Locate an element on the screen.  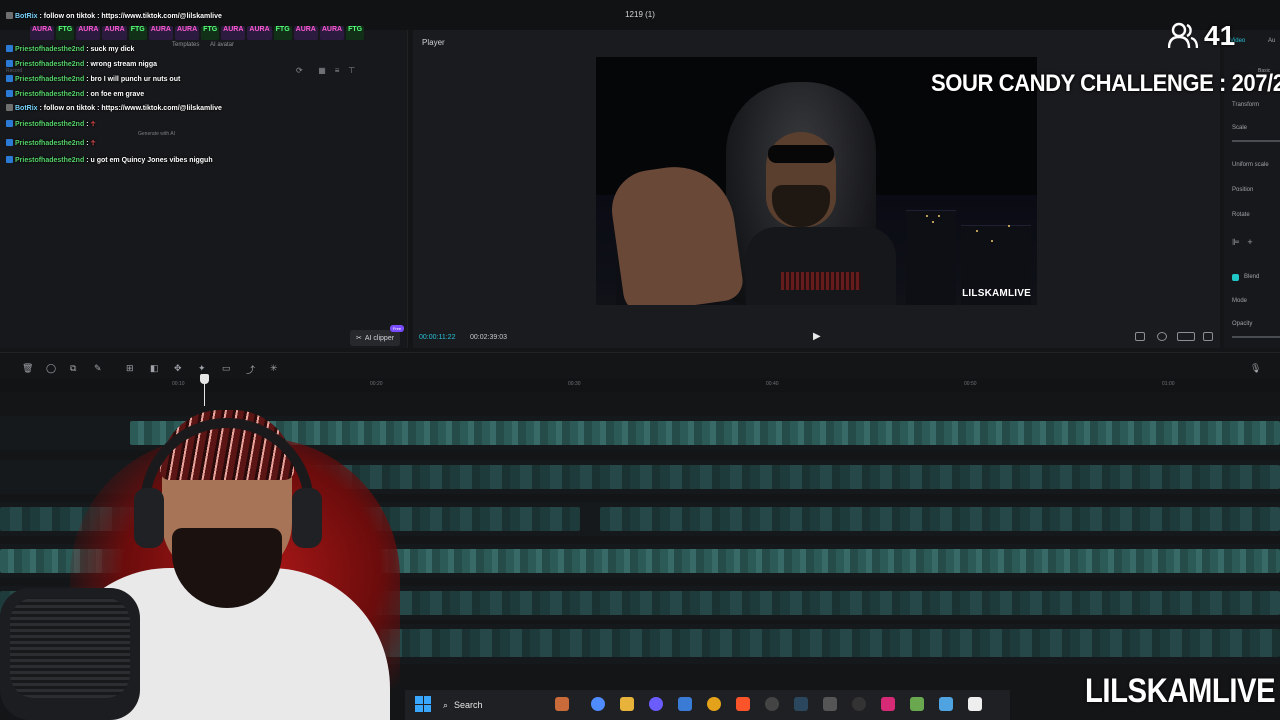
taskbar-search: ⌕ Search is located at coordinates (500, 705).